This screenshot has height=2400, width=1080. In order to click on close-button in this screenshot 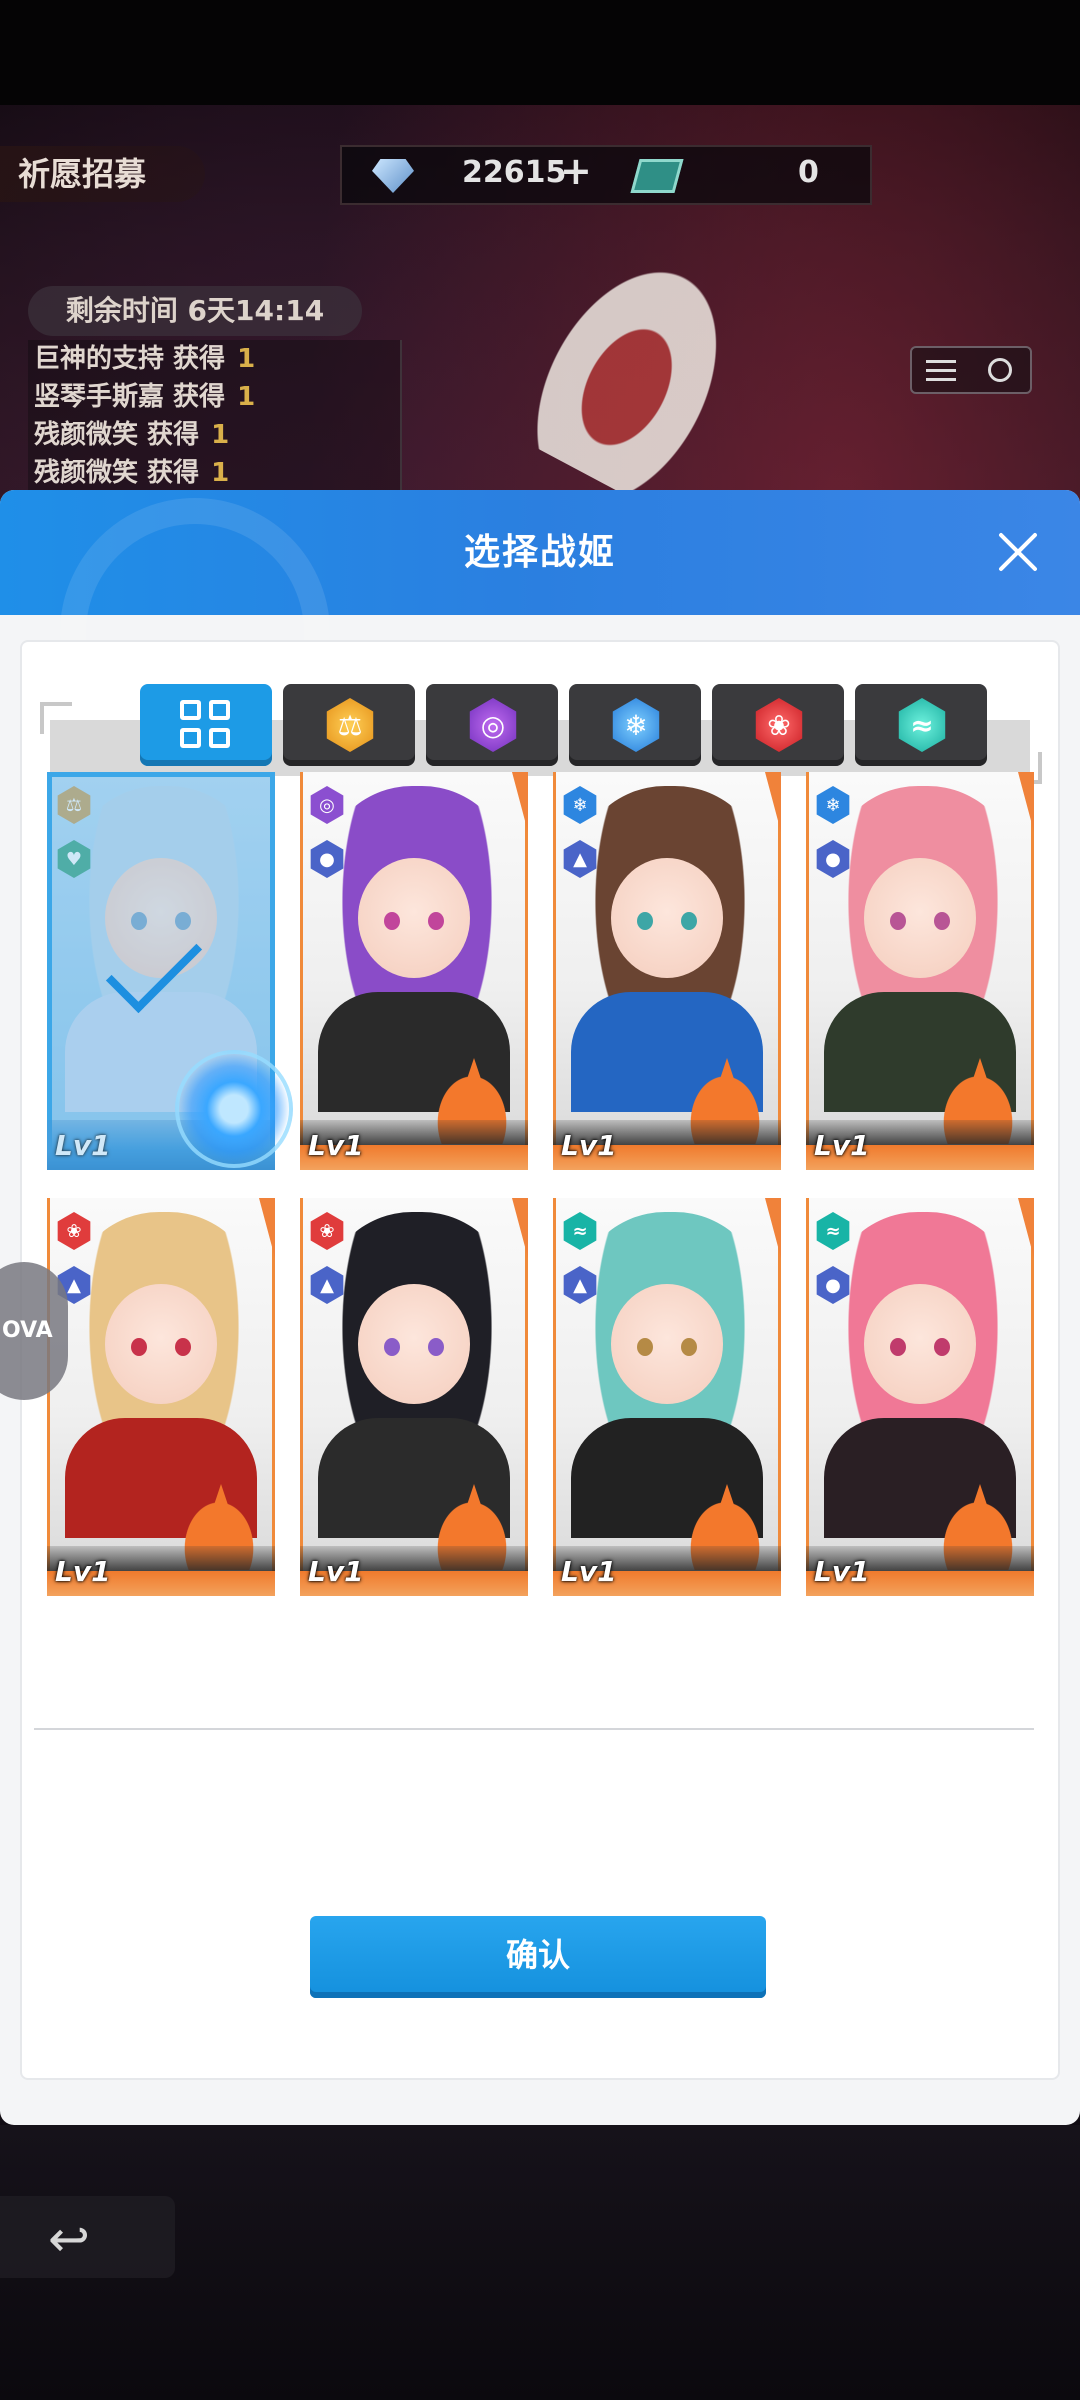, I will do `click(1018, 552)`.